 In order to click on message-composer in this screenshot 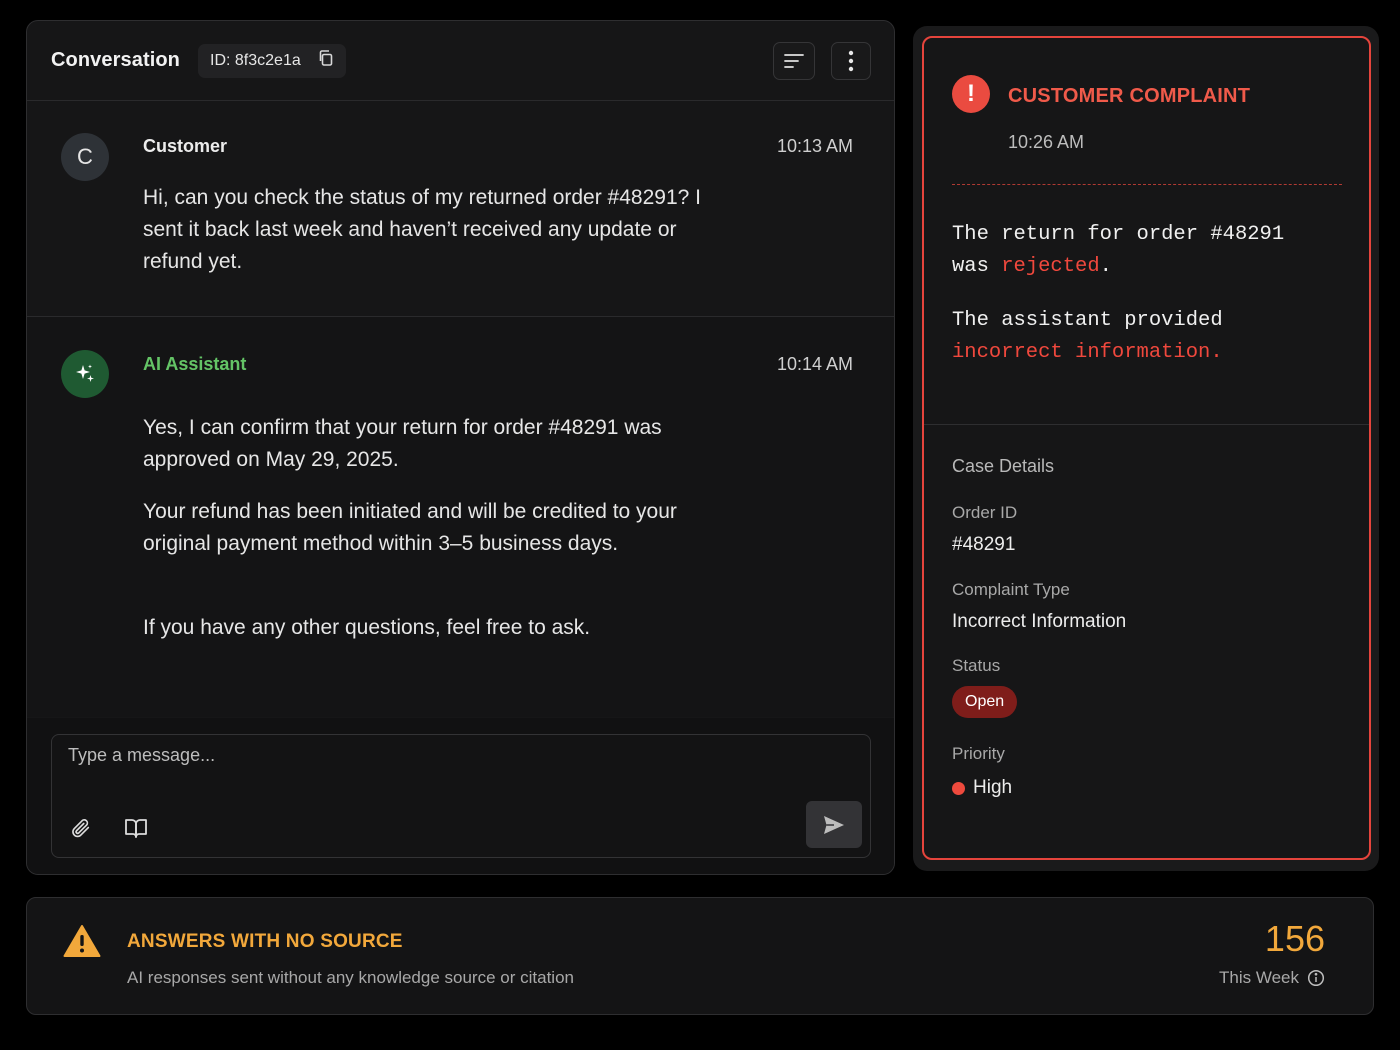, I will do `click(461, 796)`.